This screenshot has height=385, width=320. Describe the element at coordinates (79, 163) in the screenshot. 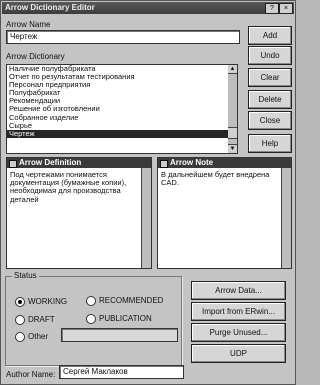

I see `arrow-definition-title: Arrow Definition` at that location.